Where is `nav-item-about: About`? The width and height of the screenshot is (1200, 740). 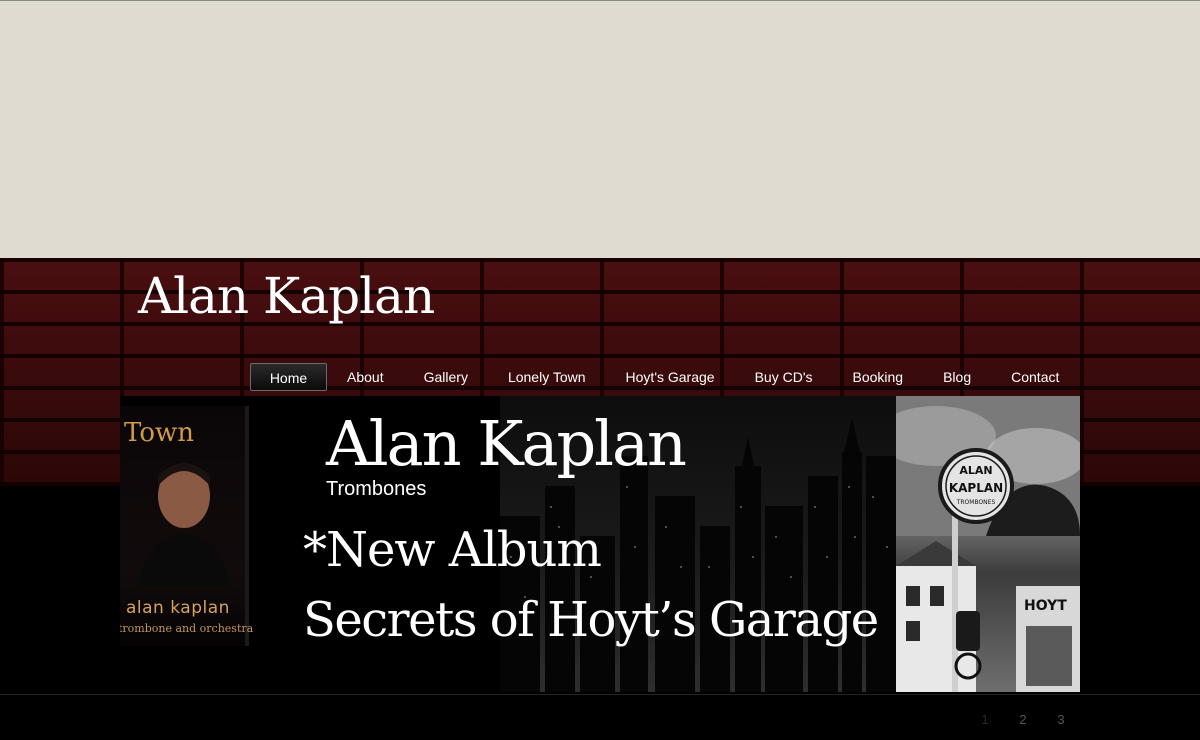 nav-item-about: About is located at coordinates (365, 377).